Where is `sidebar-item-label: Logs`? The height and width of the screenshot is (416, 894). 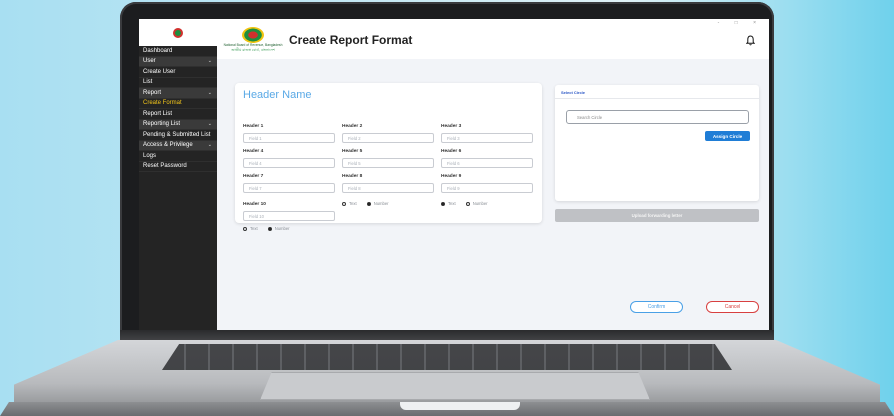 sidebar-item-label: Logs is located at coordinates (150, 155).